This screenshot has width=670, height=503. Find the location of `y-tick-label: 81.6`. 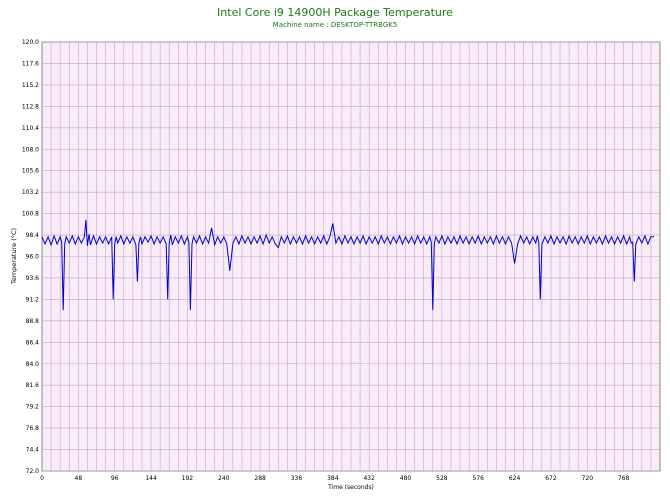

y-tick-label: 81.6 is located at coordinates (33, 385).